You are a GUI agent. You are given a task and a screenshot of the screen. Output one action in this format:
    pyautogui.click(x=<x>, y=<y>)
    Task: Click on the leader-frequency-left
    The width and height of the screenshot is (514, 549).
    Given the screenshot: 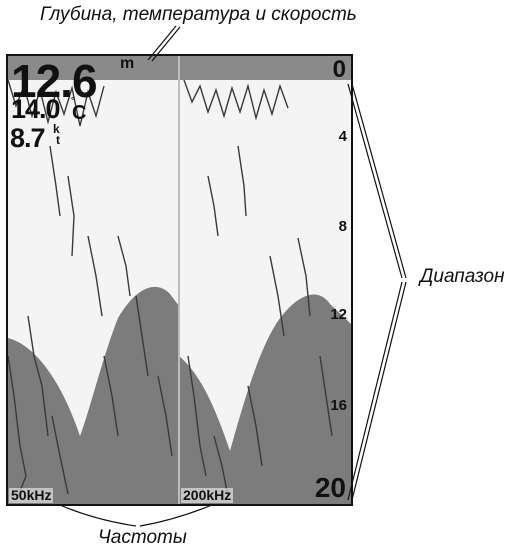 What is the action you would take?
    pyautogui.click(x=98, y=515)
    